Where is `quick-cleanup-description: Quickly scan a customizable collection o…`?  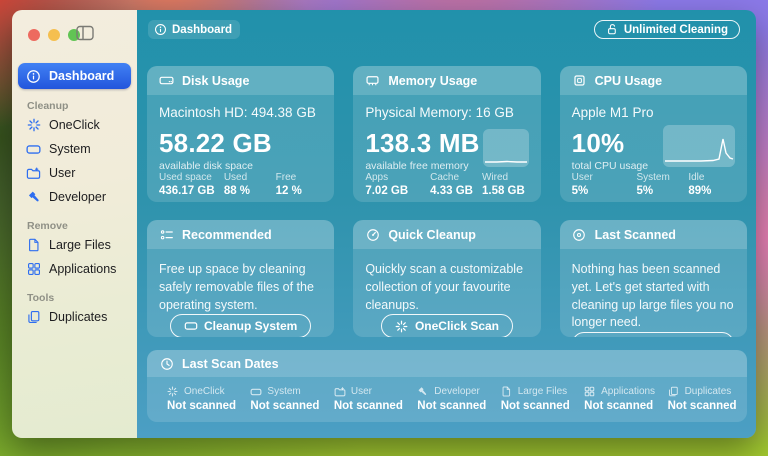 quick-cleanup-description: Quickly scan a customizable collection o… is located at coordinates (444, 287).